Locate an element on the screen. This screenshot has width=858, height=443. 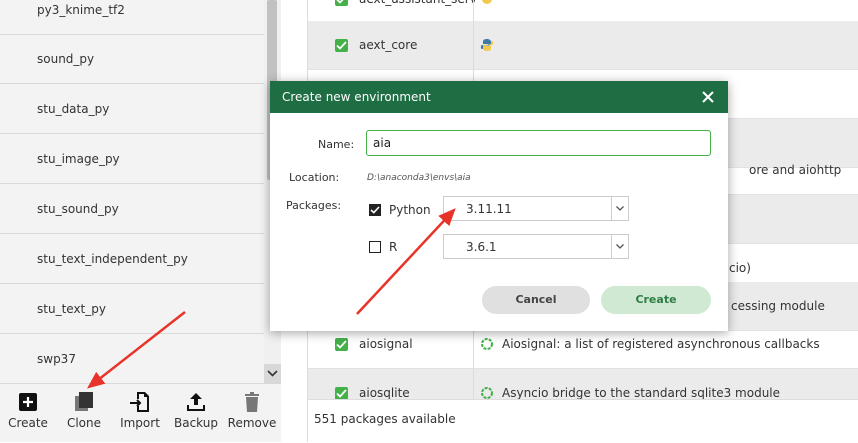
dialog-header: Create new environment is located at coordinates (499, 97).